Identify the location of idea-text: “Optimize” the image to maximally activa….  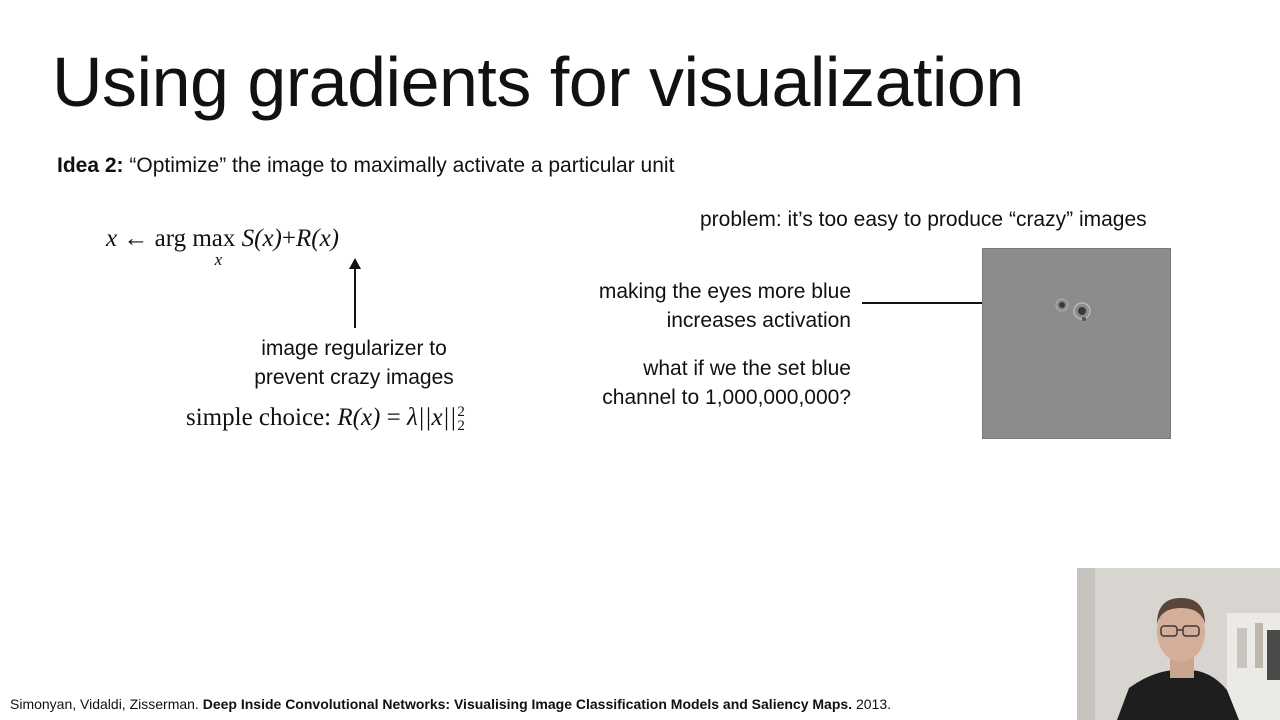
(399, 165).